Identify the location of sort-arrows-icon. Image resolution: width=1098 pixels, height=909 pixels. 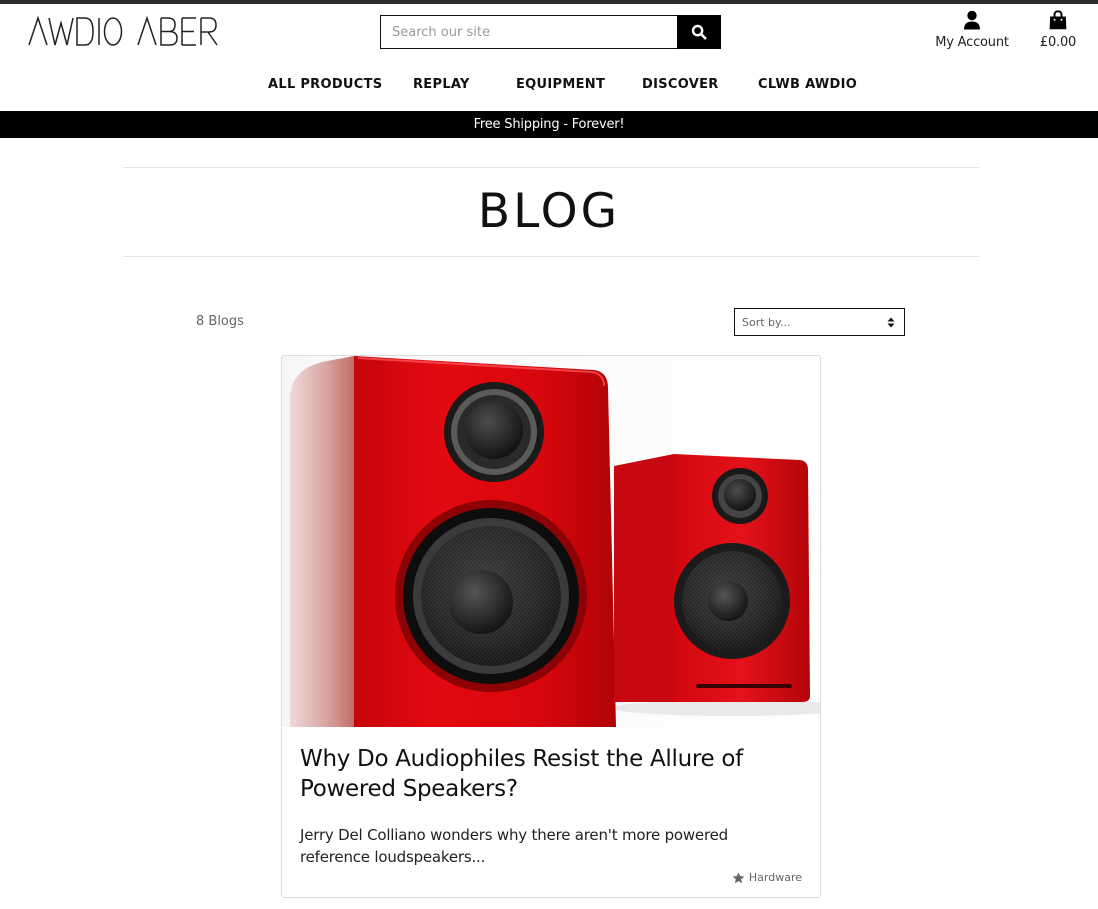
(891, 322).